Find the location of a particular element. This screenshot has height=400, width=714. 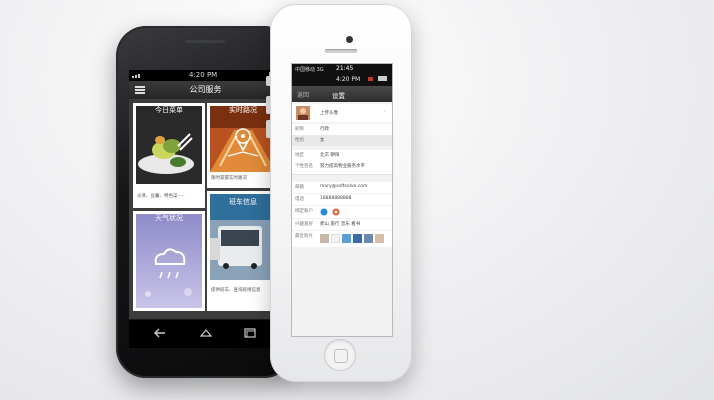

status-time: 4:20 PM is located at coordinates (203, 75).